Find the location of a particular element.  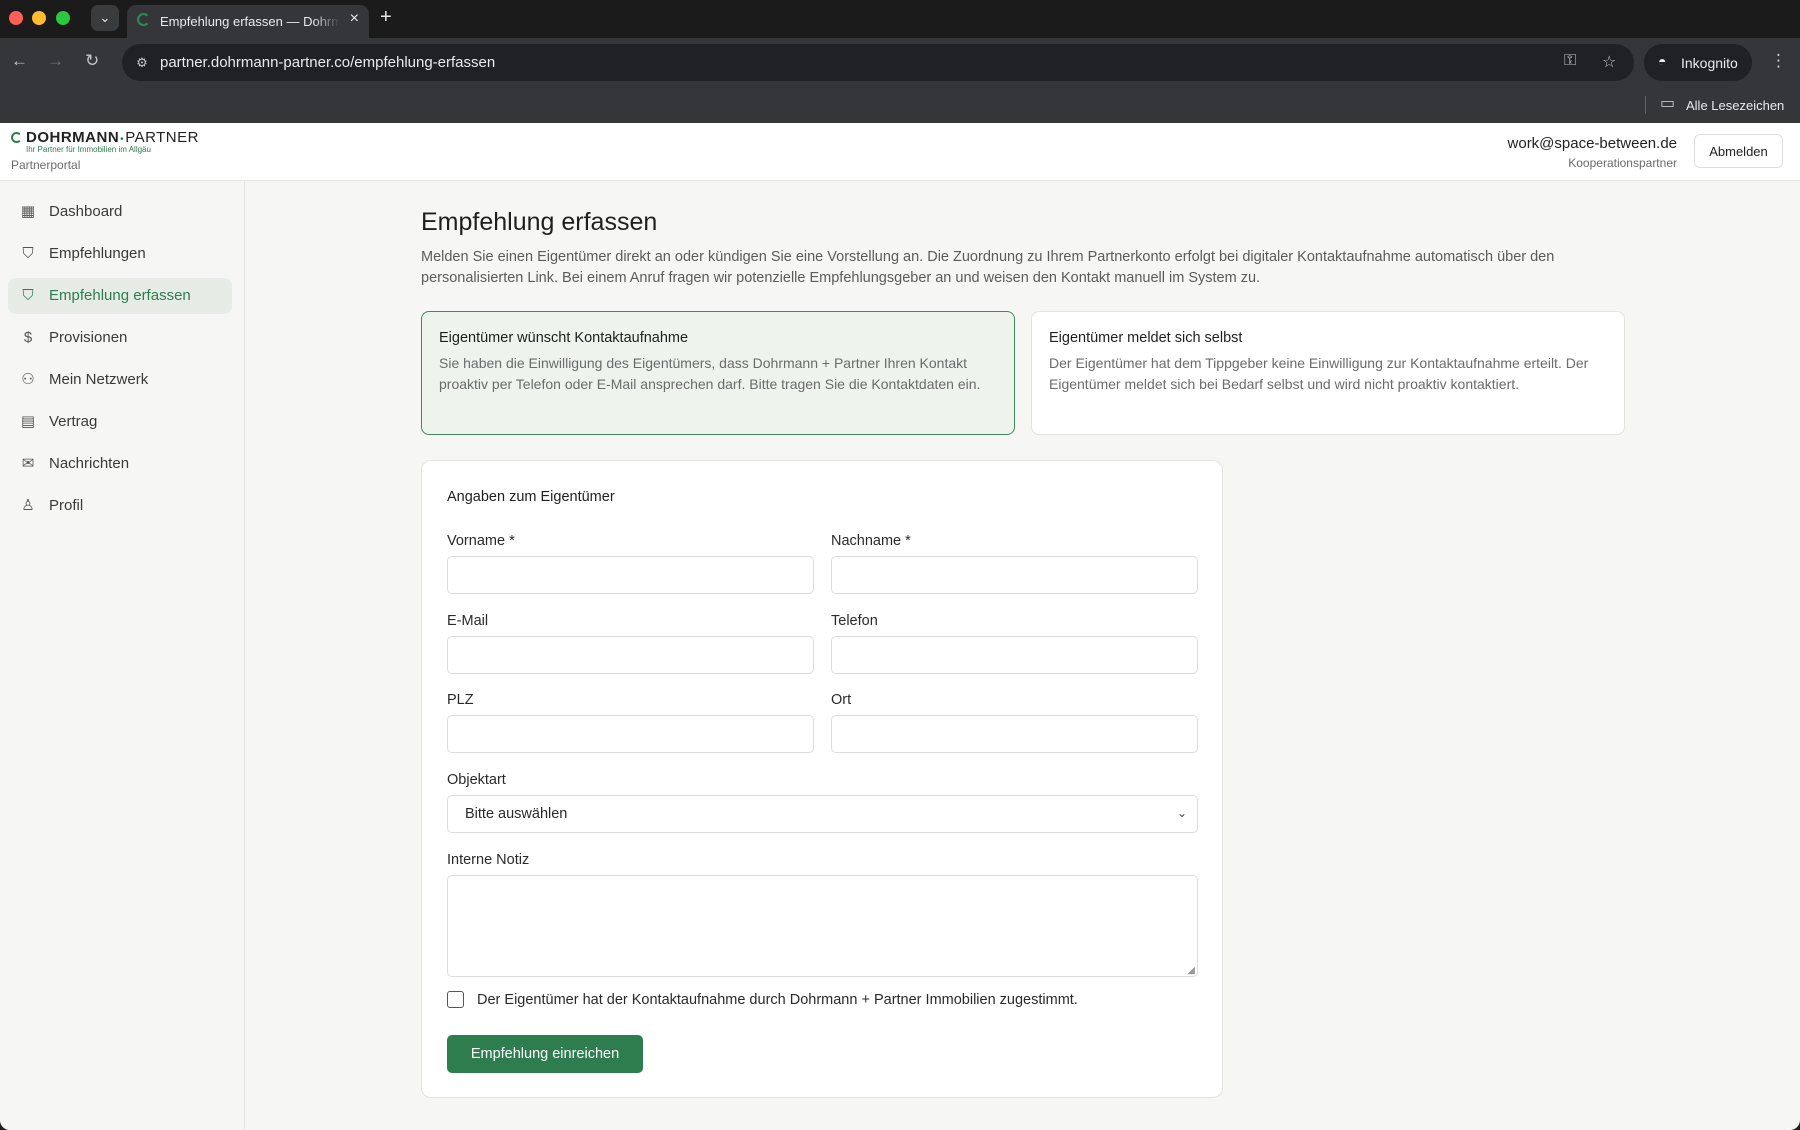

incognito-label: Inkognito is located at coordinates (1709, 63).